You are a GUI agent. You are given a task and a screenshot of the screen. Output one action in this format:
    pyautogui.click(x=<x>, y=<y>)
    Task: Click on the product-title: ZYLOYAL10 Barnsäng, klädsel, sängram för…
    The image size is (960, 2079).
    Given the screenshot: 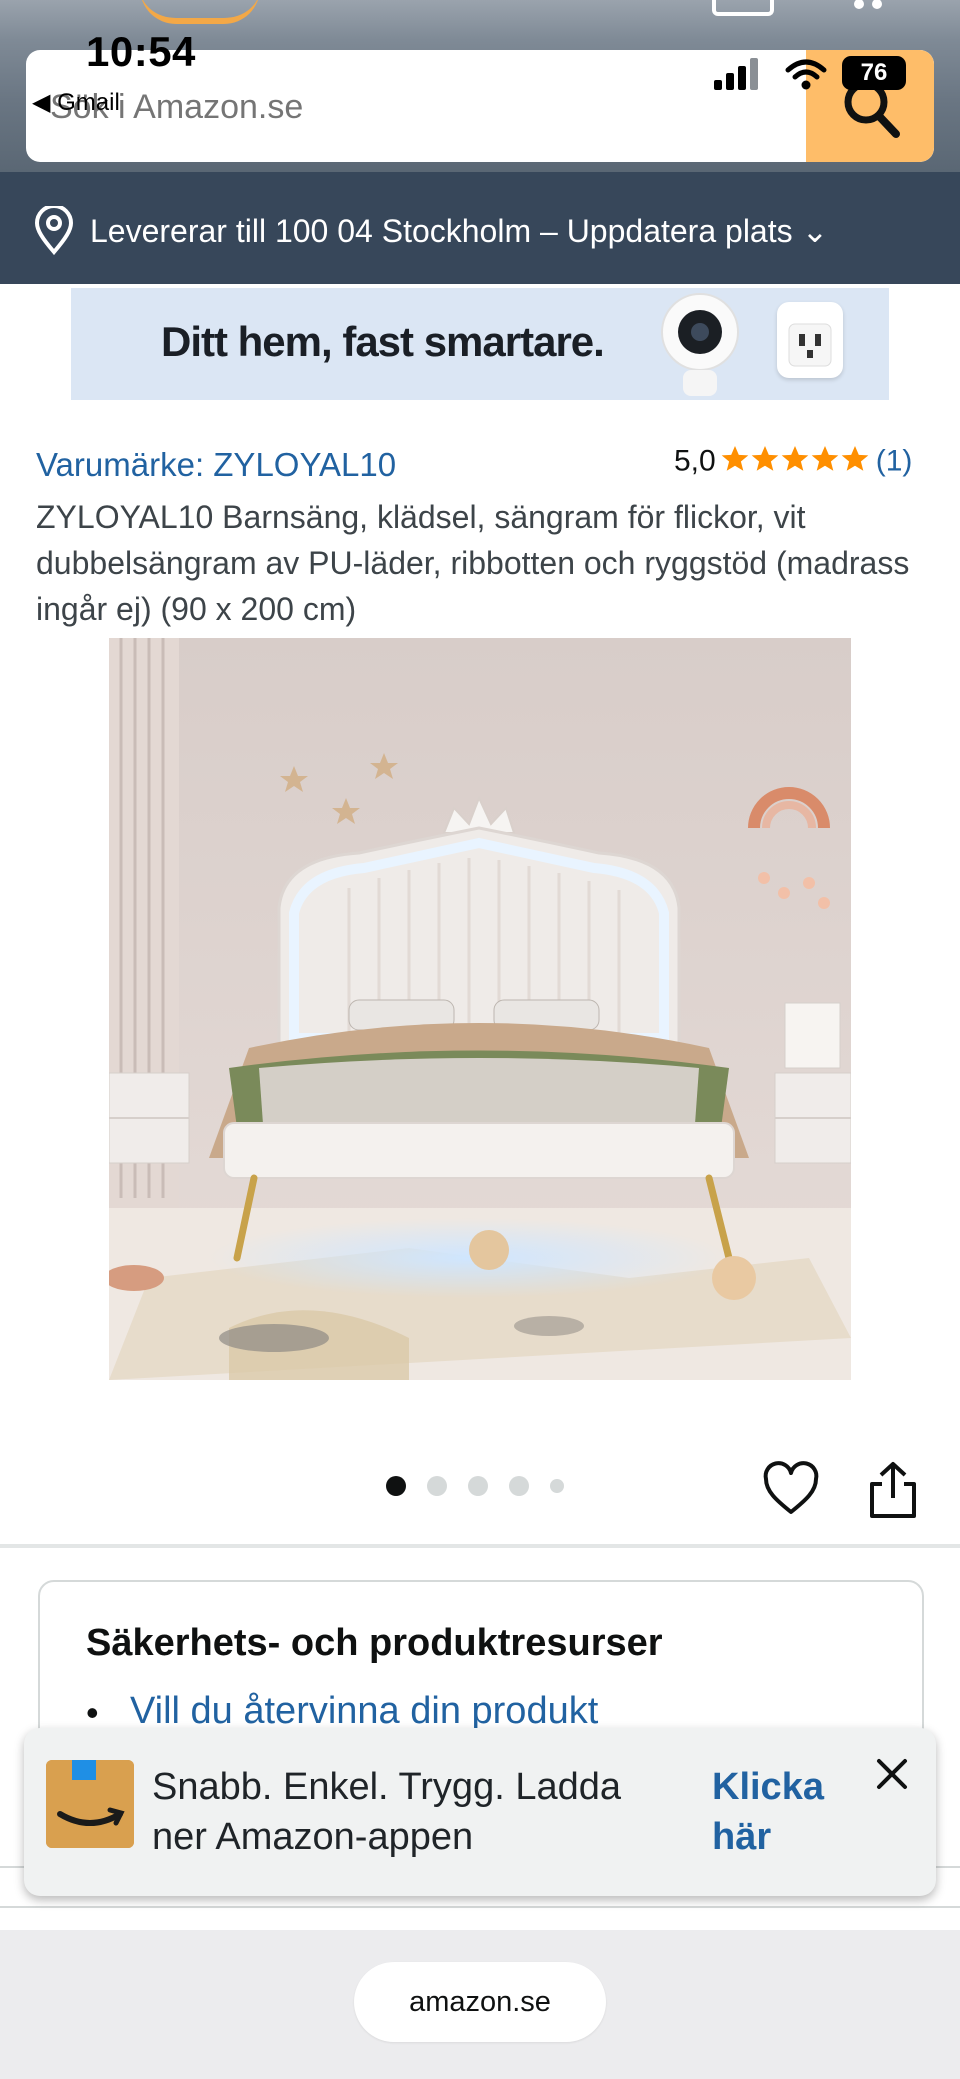 What is the action you would take?
    pyautogui.click(x=473, y=563)
    